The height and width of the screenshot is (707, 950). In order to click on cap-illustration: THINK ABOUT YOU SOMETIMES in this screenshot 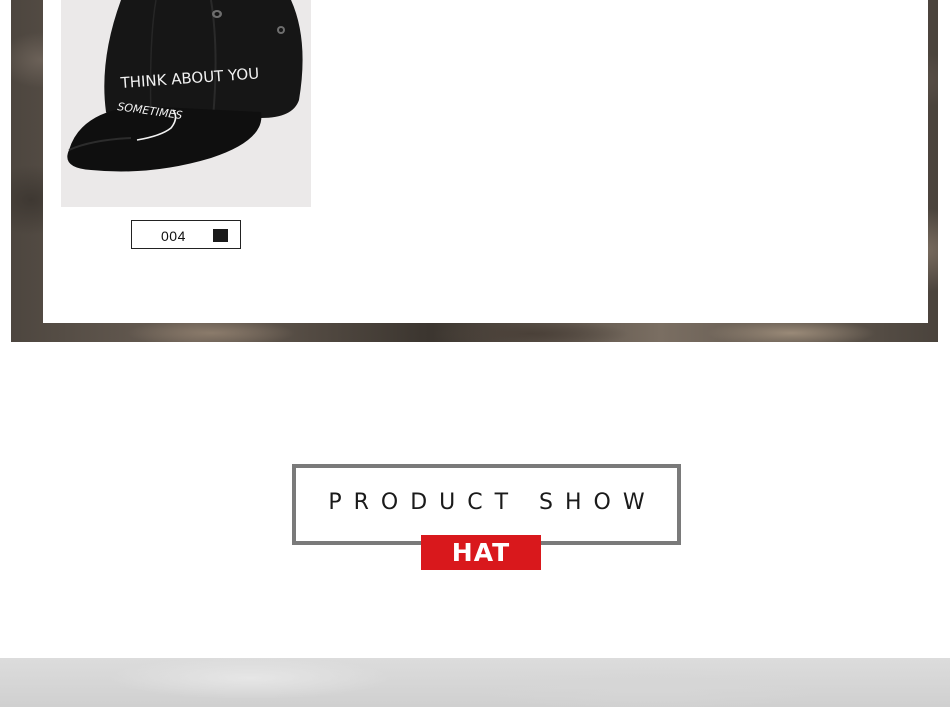, I will do `click(186, 103)`.